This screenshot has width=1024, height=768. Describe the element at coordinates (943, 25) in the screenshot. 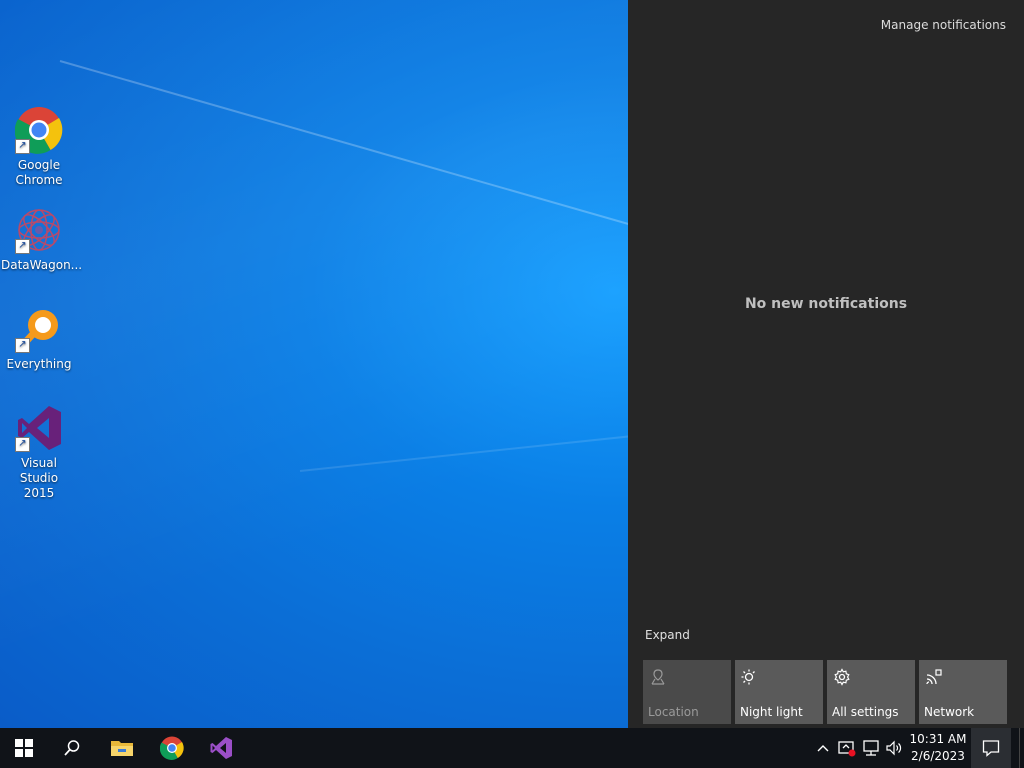

I see `manage-notifications-link: Manage notifications` at that location.